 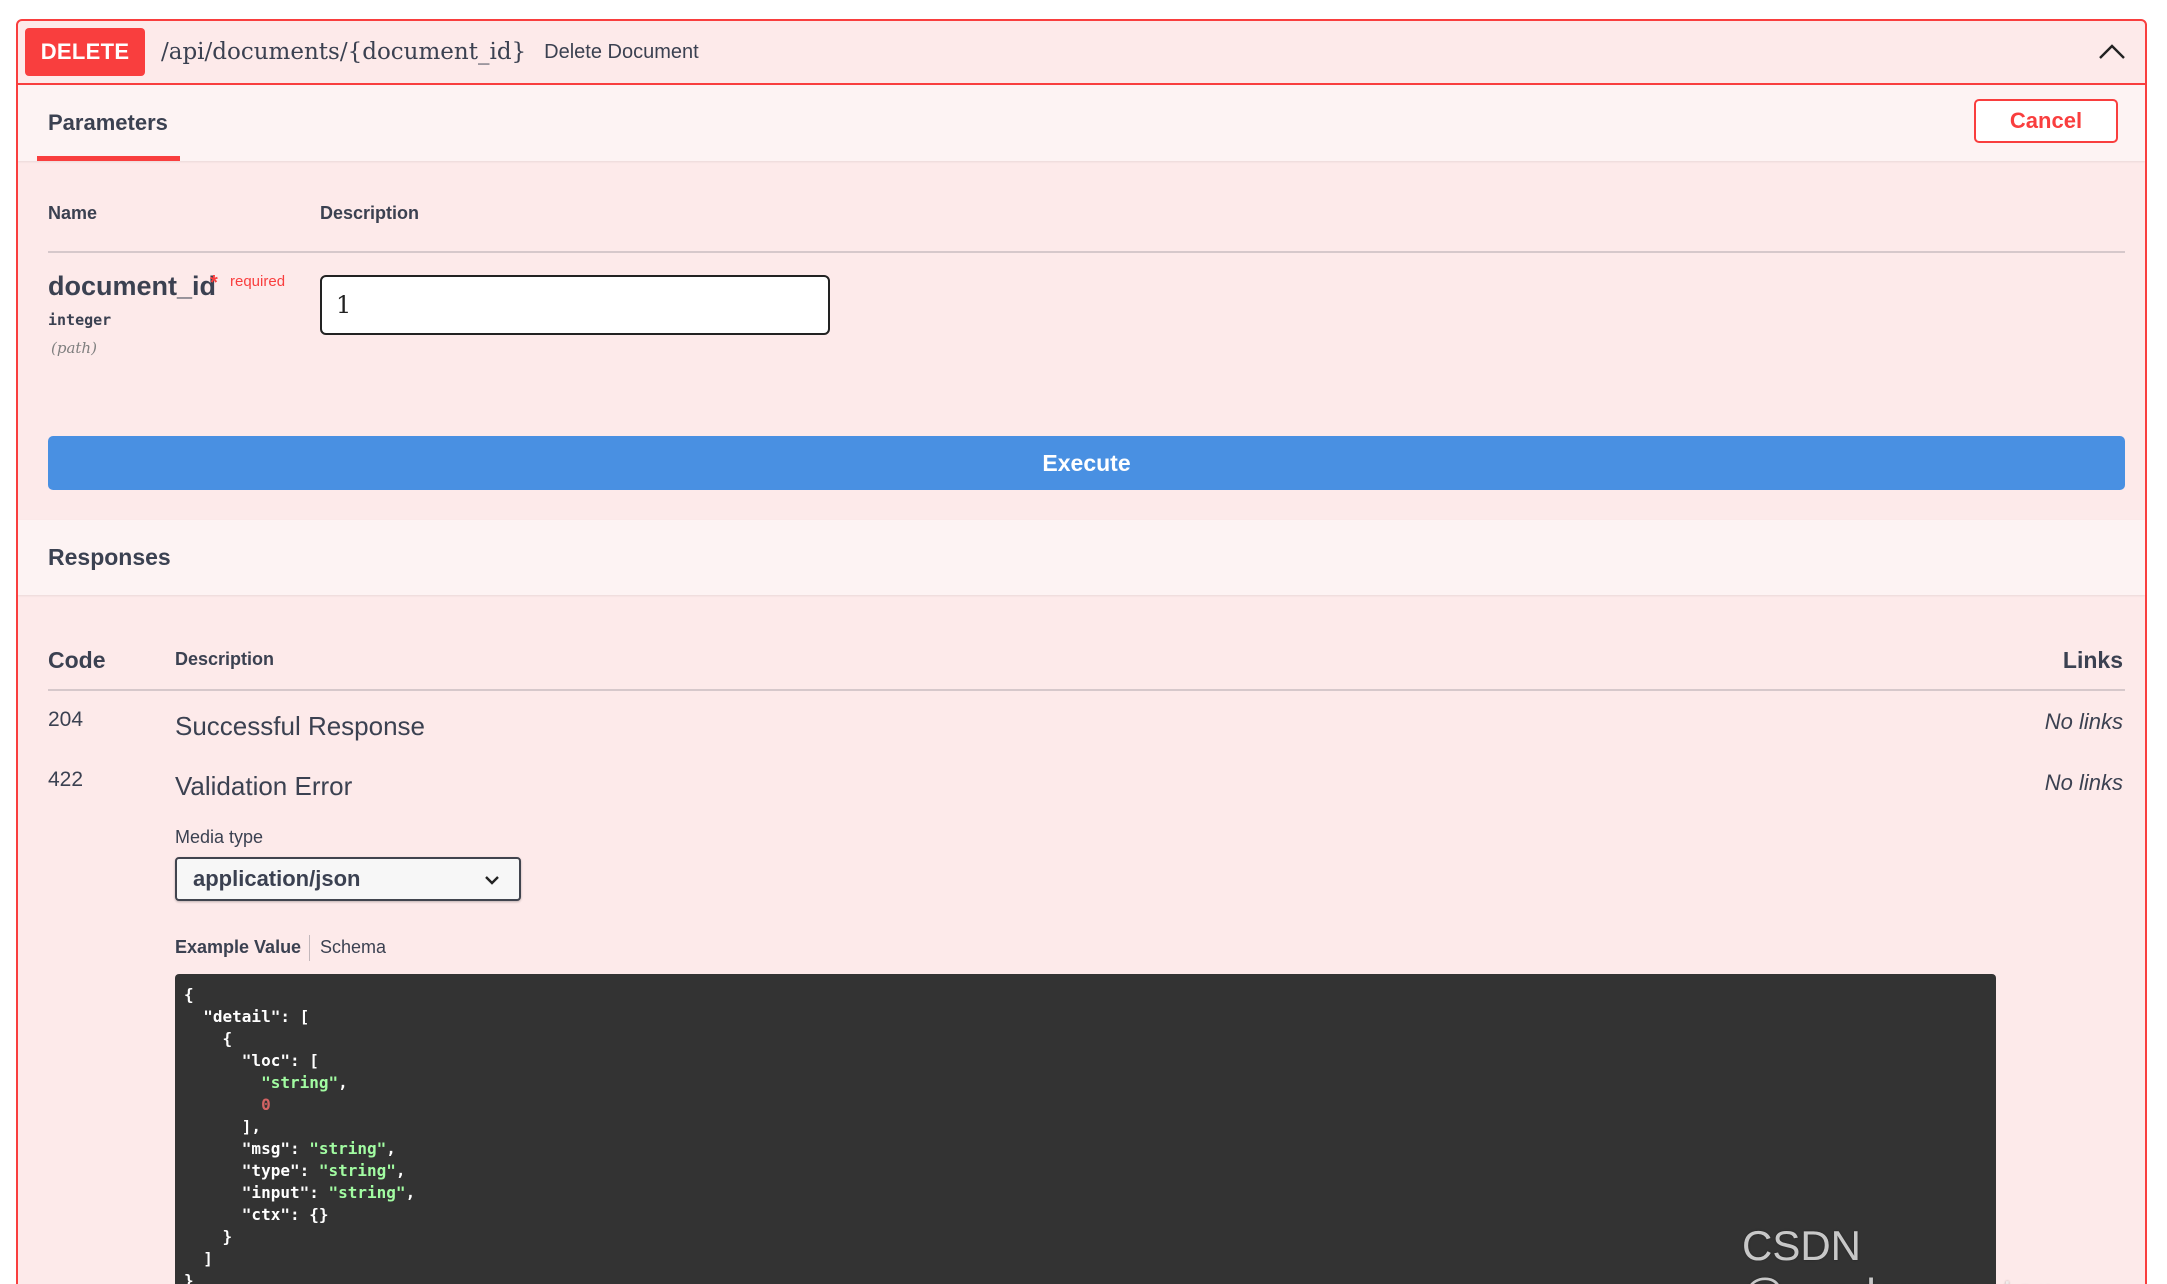 I want to click on media-type-value: application/json, so click(x=277, y=878).